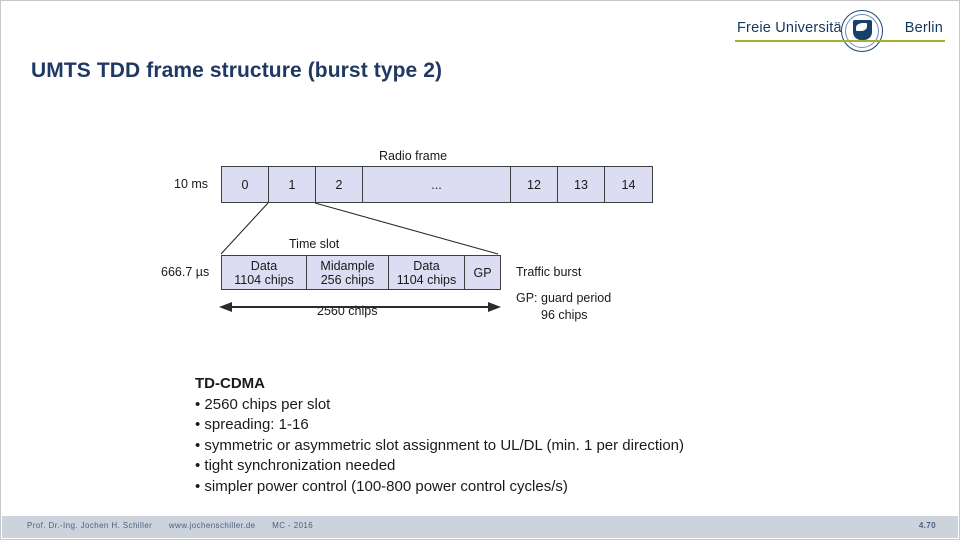  I want to click on seal-shield-icon, so click(862, 30).